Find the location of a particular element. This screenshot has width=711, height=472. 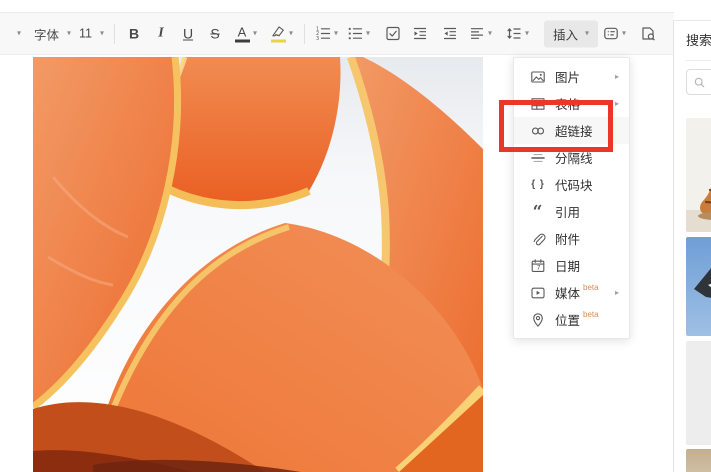

indent-decrease-button is located at coordinates (450, 33).